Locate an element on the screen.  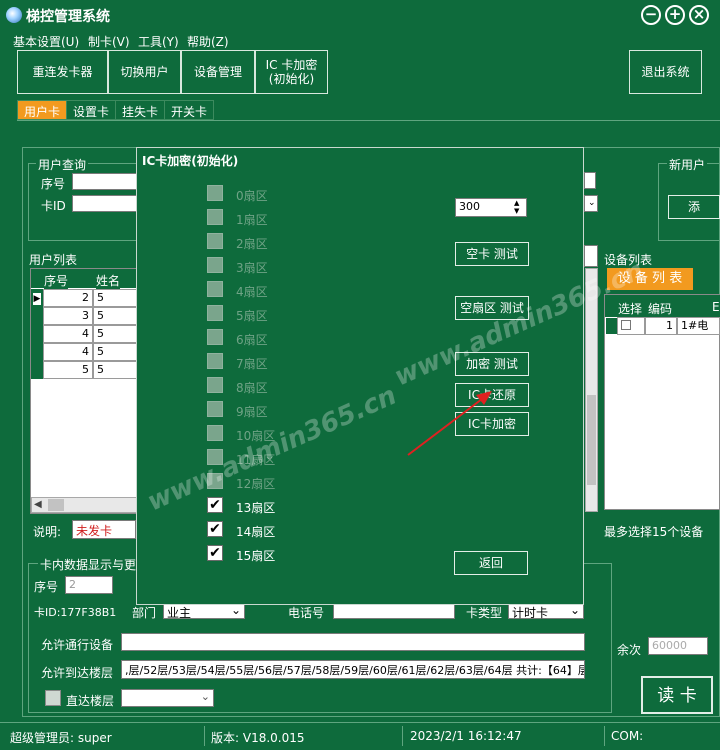
menu-tools: 工具(Y) is located at coordinates (158, 41).